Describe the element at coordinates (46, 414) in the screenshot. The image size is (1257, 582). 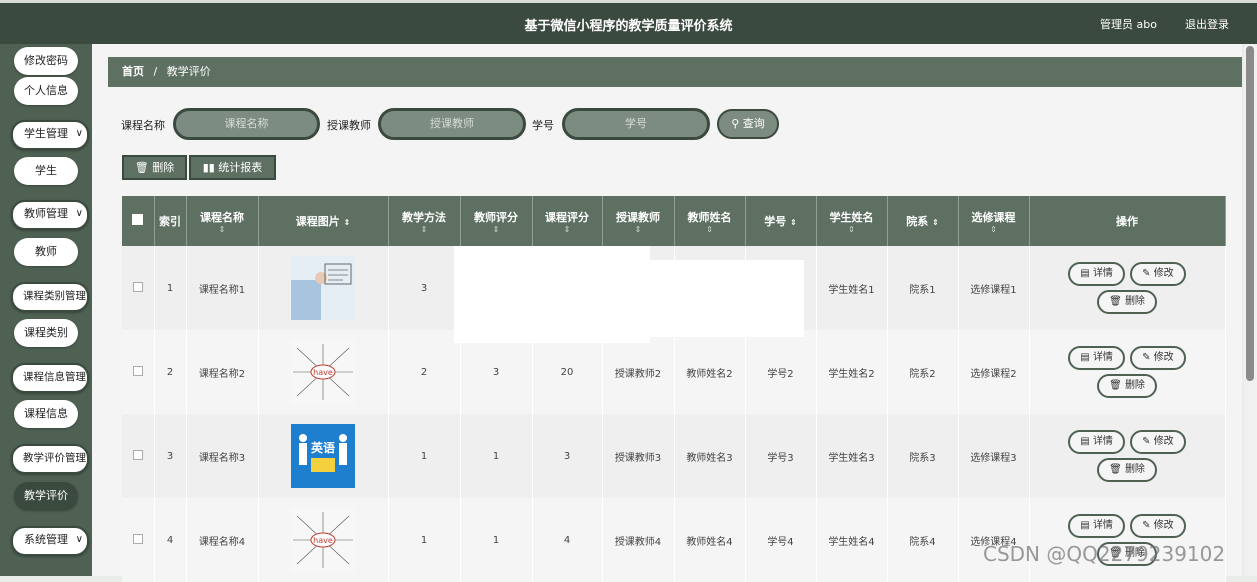
I see `sidebar-item-course-info: 课程信息` at that location.